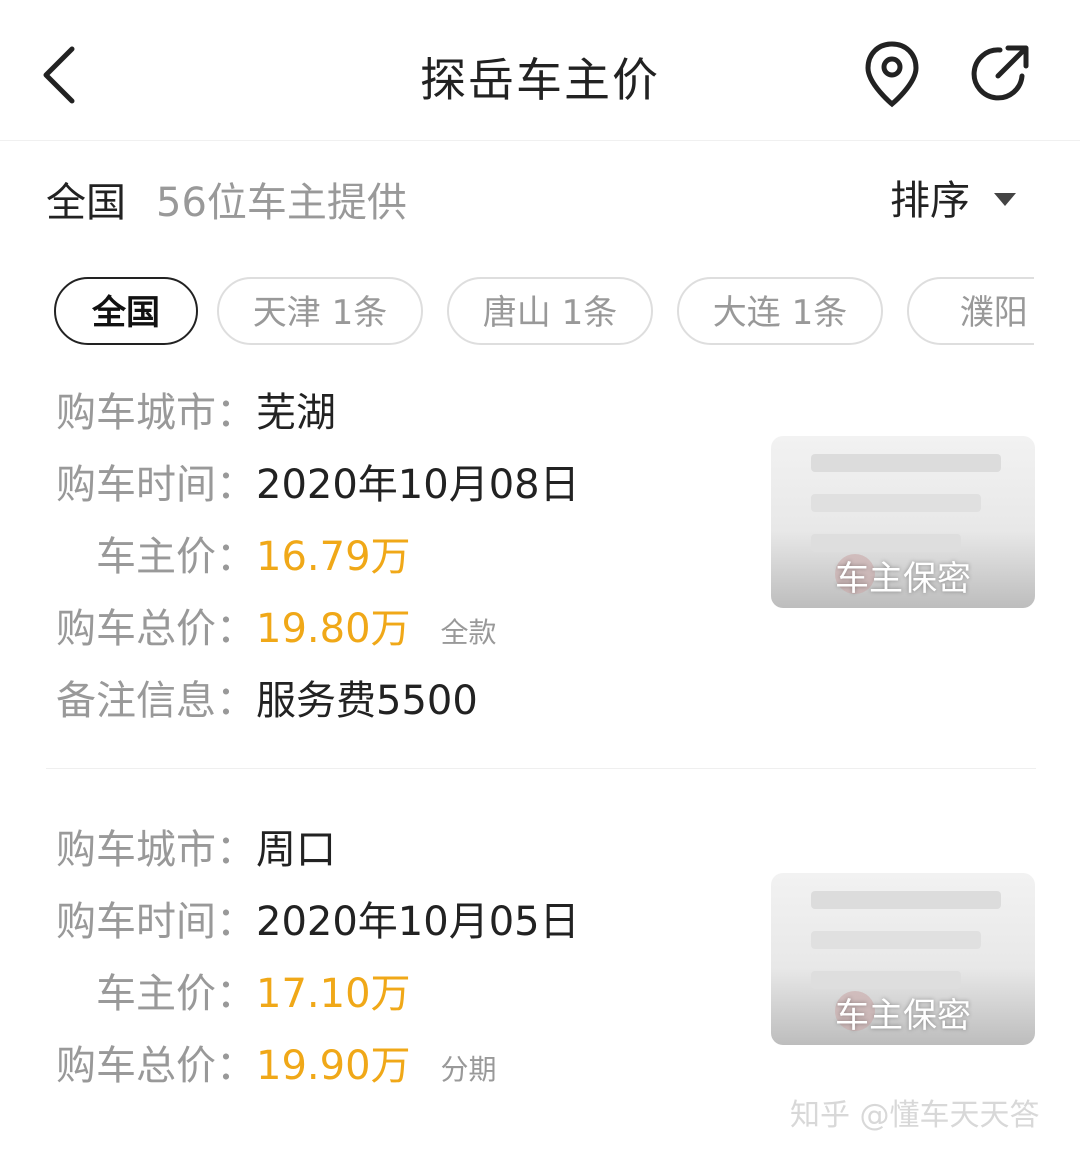  What do you see at coordinates (333, 1066) in the screenshot?
I see `total-price-value: 19.90万` at bounding box center [333, 1066].